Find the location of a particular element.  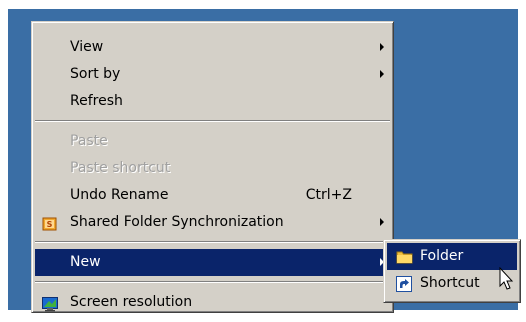

folder-icon is located at coordinates (404, 256).